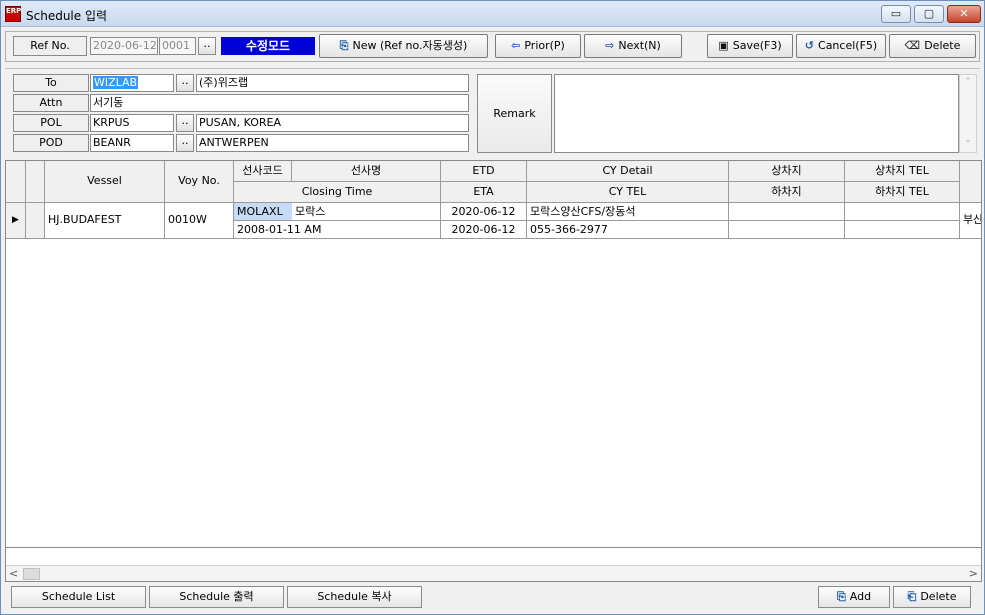  What do you see at coordinates (964, 14) in the screenshot?
I see `close-button: ✕` at bounding box center [964, 14].